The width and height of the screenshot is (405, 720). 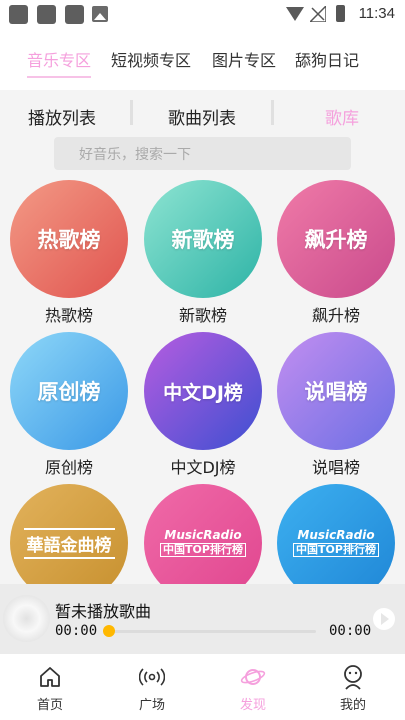 What do you see at coordinates (342, 116) in the screenshot?
I see `tab-song-library: 歌库` at bounding box center [342, 116].